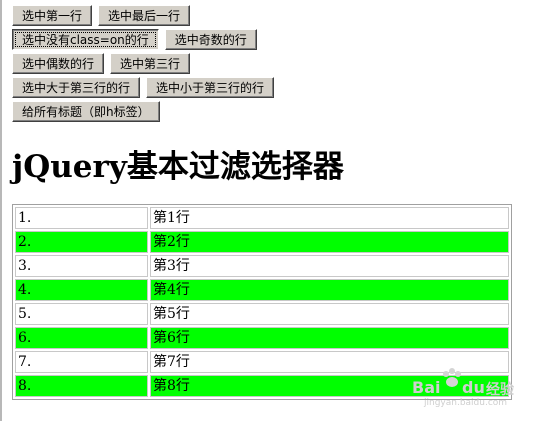  What do you see at coordinates (329, 314) in the screenshot?
I see `row-label-cell: 第5行` at bounding box center [329, 314].